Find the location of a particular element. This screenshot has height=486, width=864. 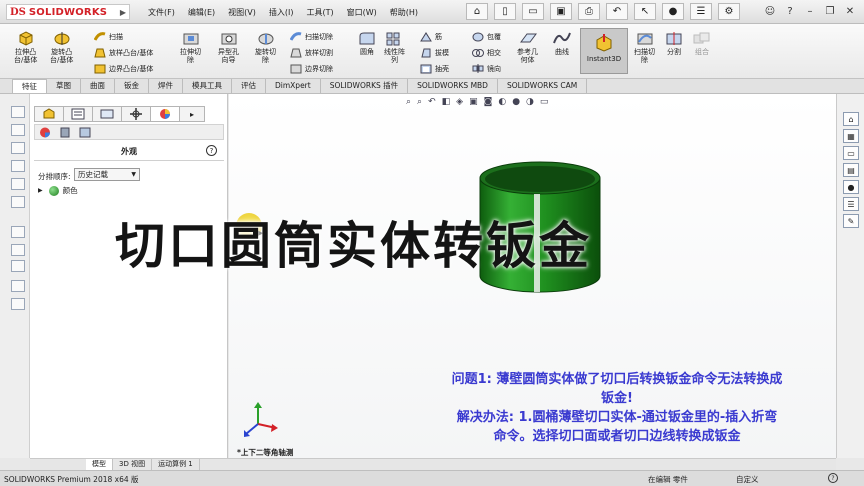

menu-window: 窗口(W) is located at coordinates (362, 12).